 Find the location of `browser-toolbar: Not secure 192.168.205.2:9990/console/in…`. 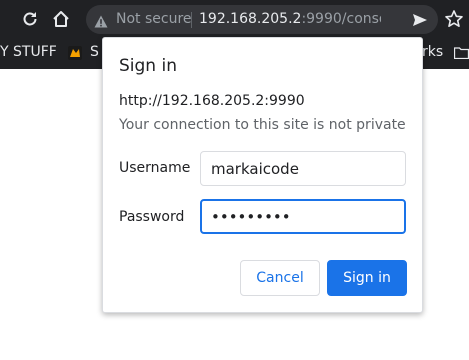

browser-toolbar: Not secure 192.168.205.2:9990/console/in… is located at coordinates (234, 19).